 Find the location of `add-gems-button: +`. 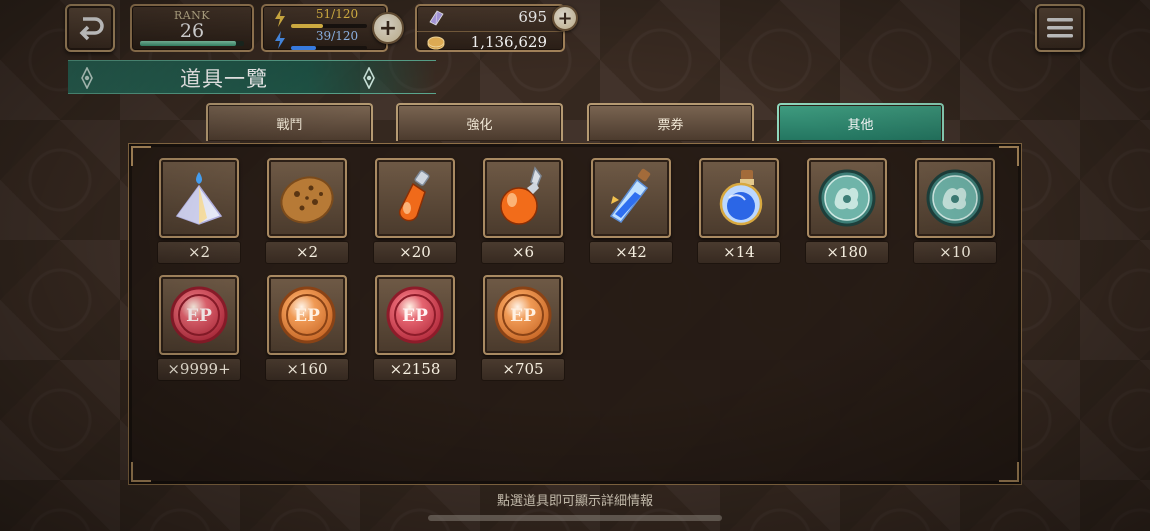

add-gems-button: + is located at coordinates (565, 18).